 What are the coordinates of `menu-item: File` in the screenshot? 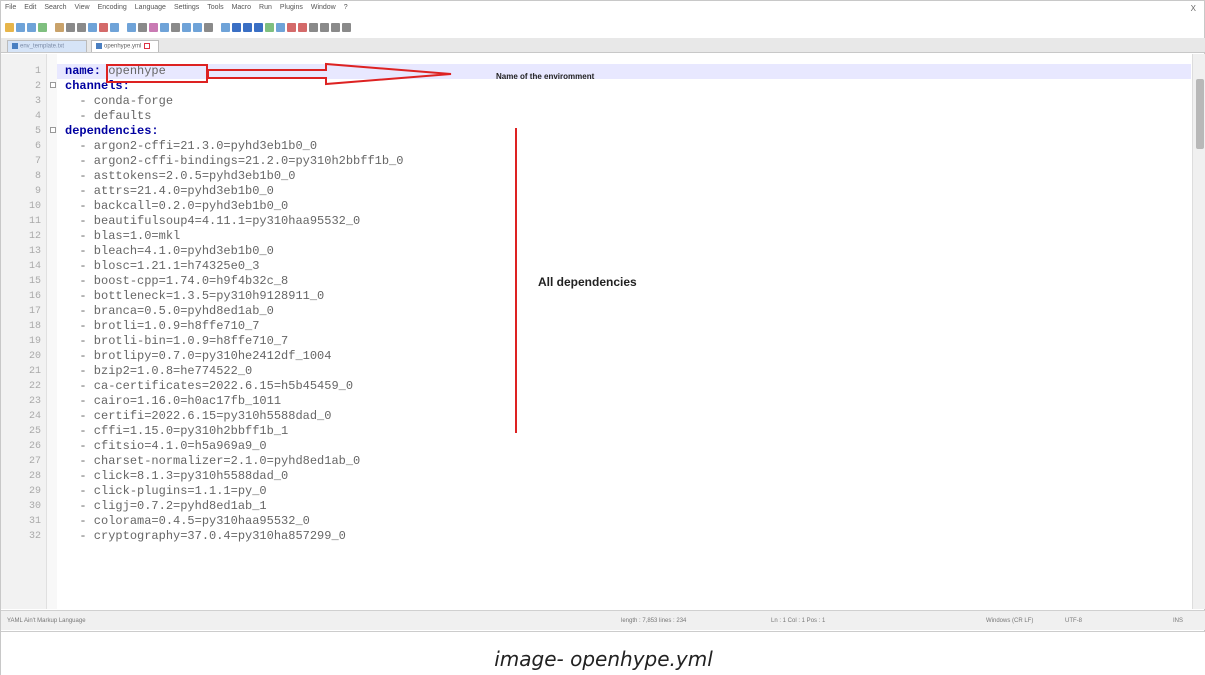 It's located at (10, 11).